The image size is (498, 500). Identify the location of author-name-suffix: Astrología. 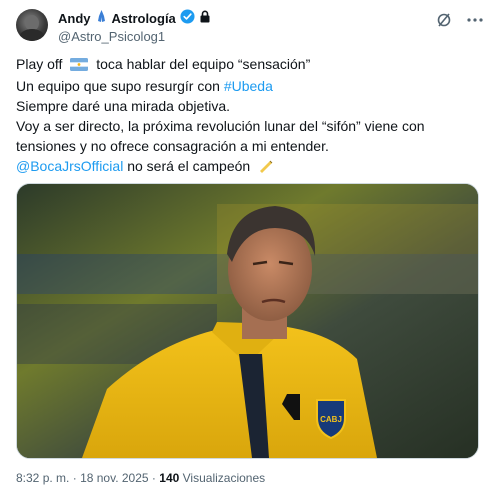
(144, 18).